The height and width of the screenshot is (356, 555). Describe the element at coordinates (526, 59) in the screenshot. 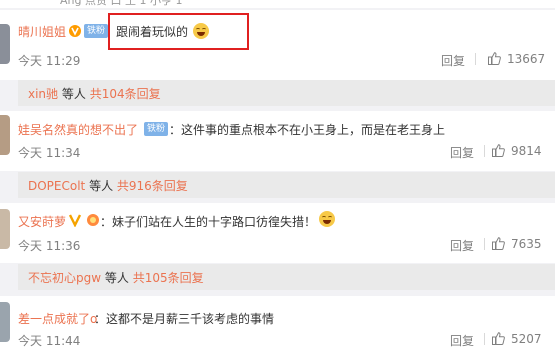

I see `like-count: 13667` at that location.